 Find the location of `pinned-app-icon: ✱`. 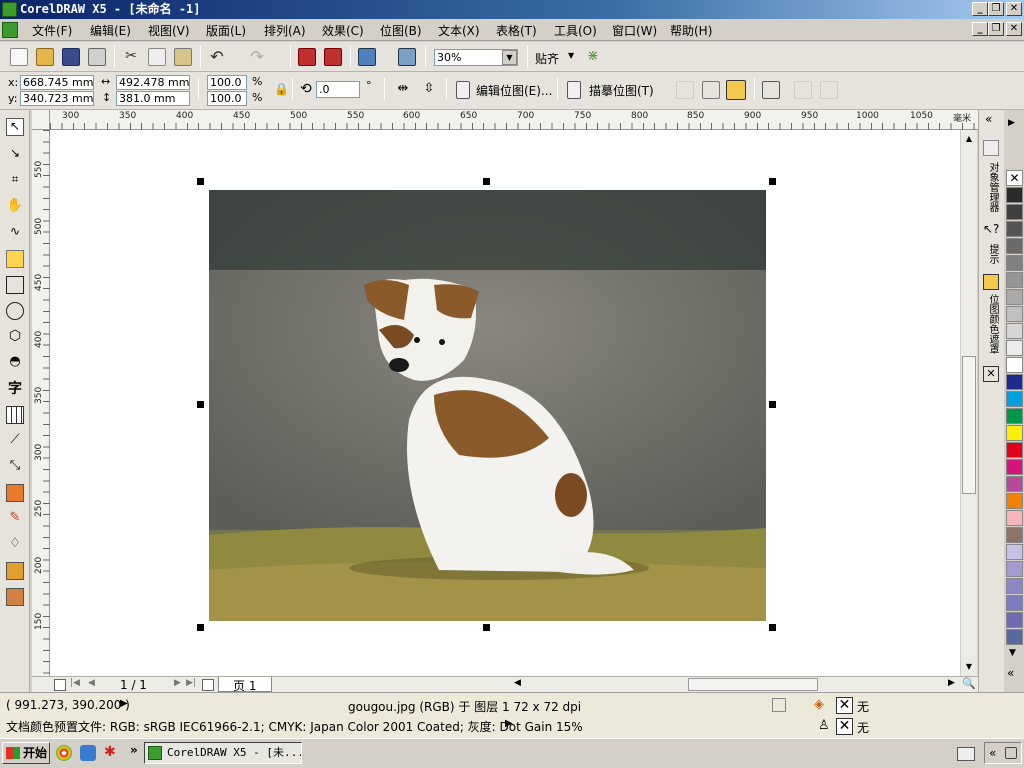

pinned-app-icon: ✱ is located at coordinates (110, 752).